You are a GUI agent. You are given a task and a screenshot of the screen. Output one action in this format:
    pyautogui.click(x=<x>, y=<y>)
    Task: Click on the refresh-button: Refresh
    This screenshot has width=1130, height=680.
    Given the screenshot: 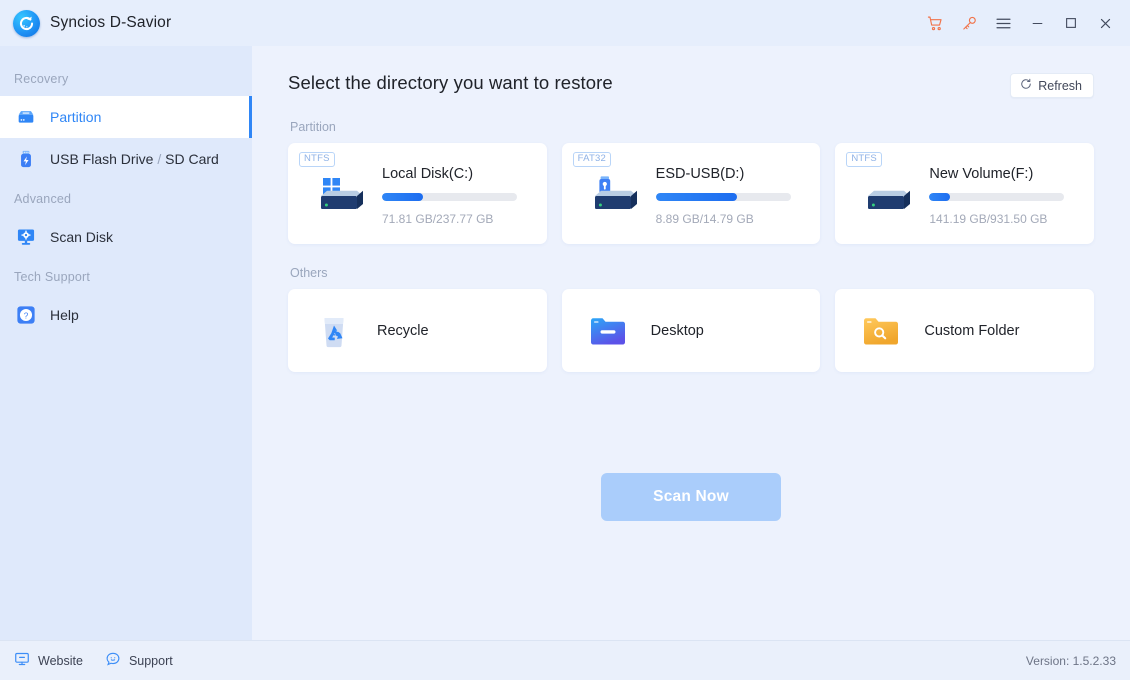 What is the action you would take?
    pyautogui.click(x=1052, y=85)
    